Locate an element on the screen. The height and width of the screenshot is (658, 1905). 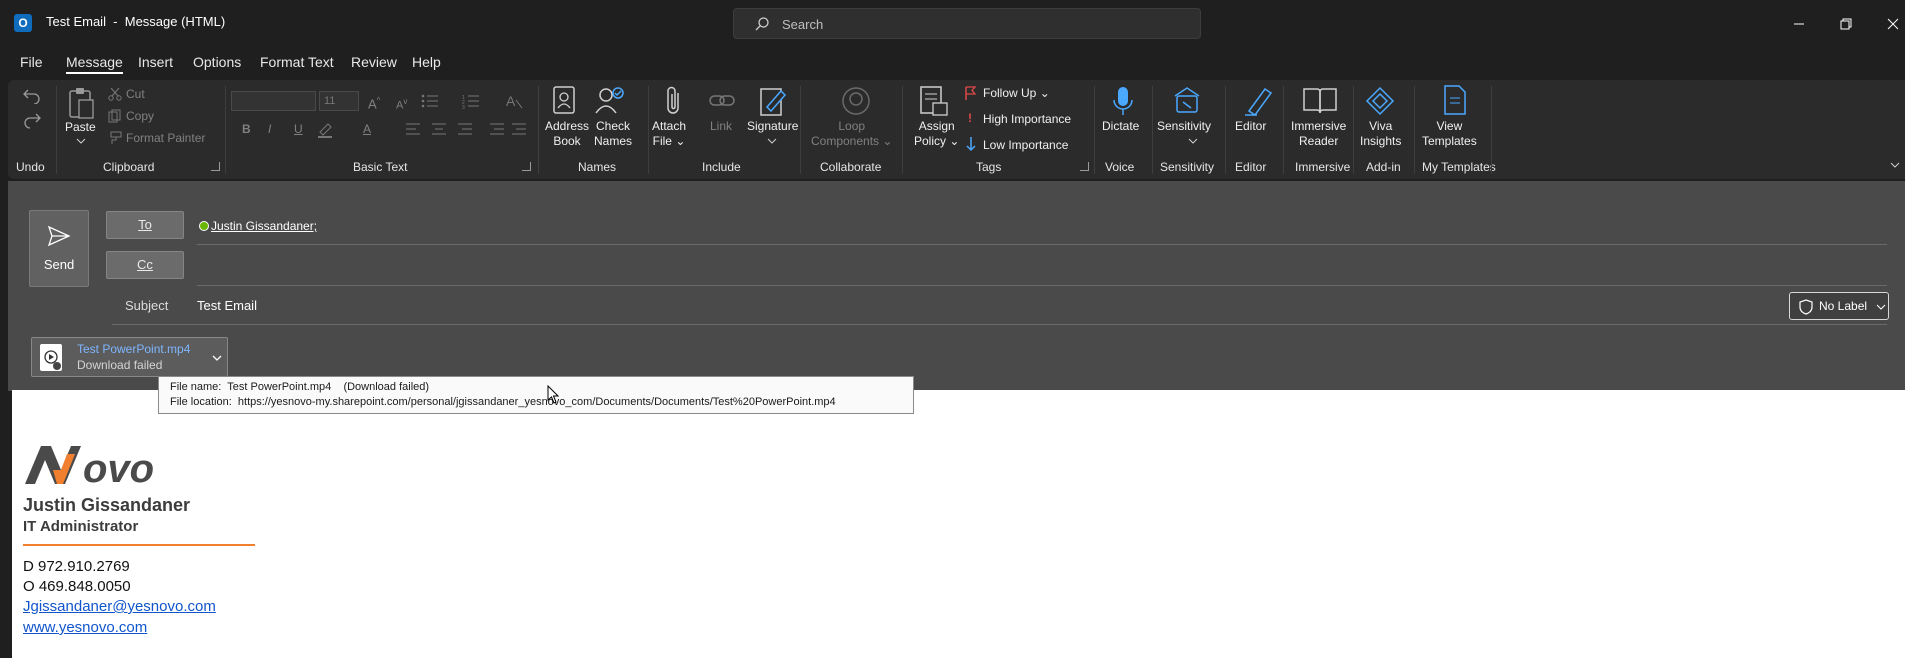
group-immersive-label: Immersive is located at coordinates (1323, 167).